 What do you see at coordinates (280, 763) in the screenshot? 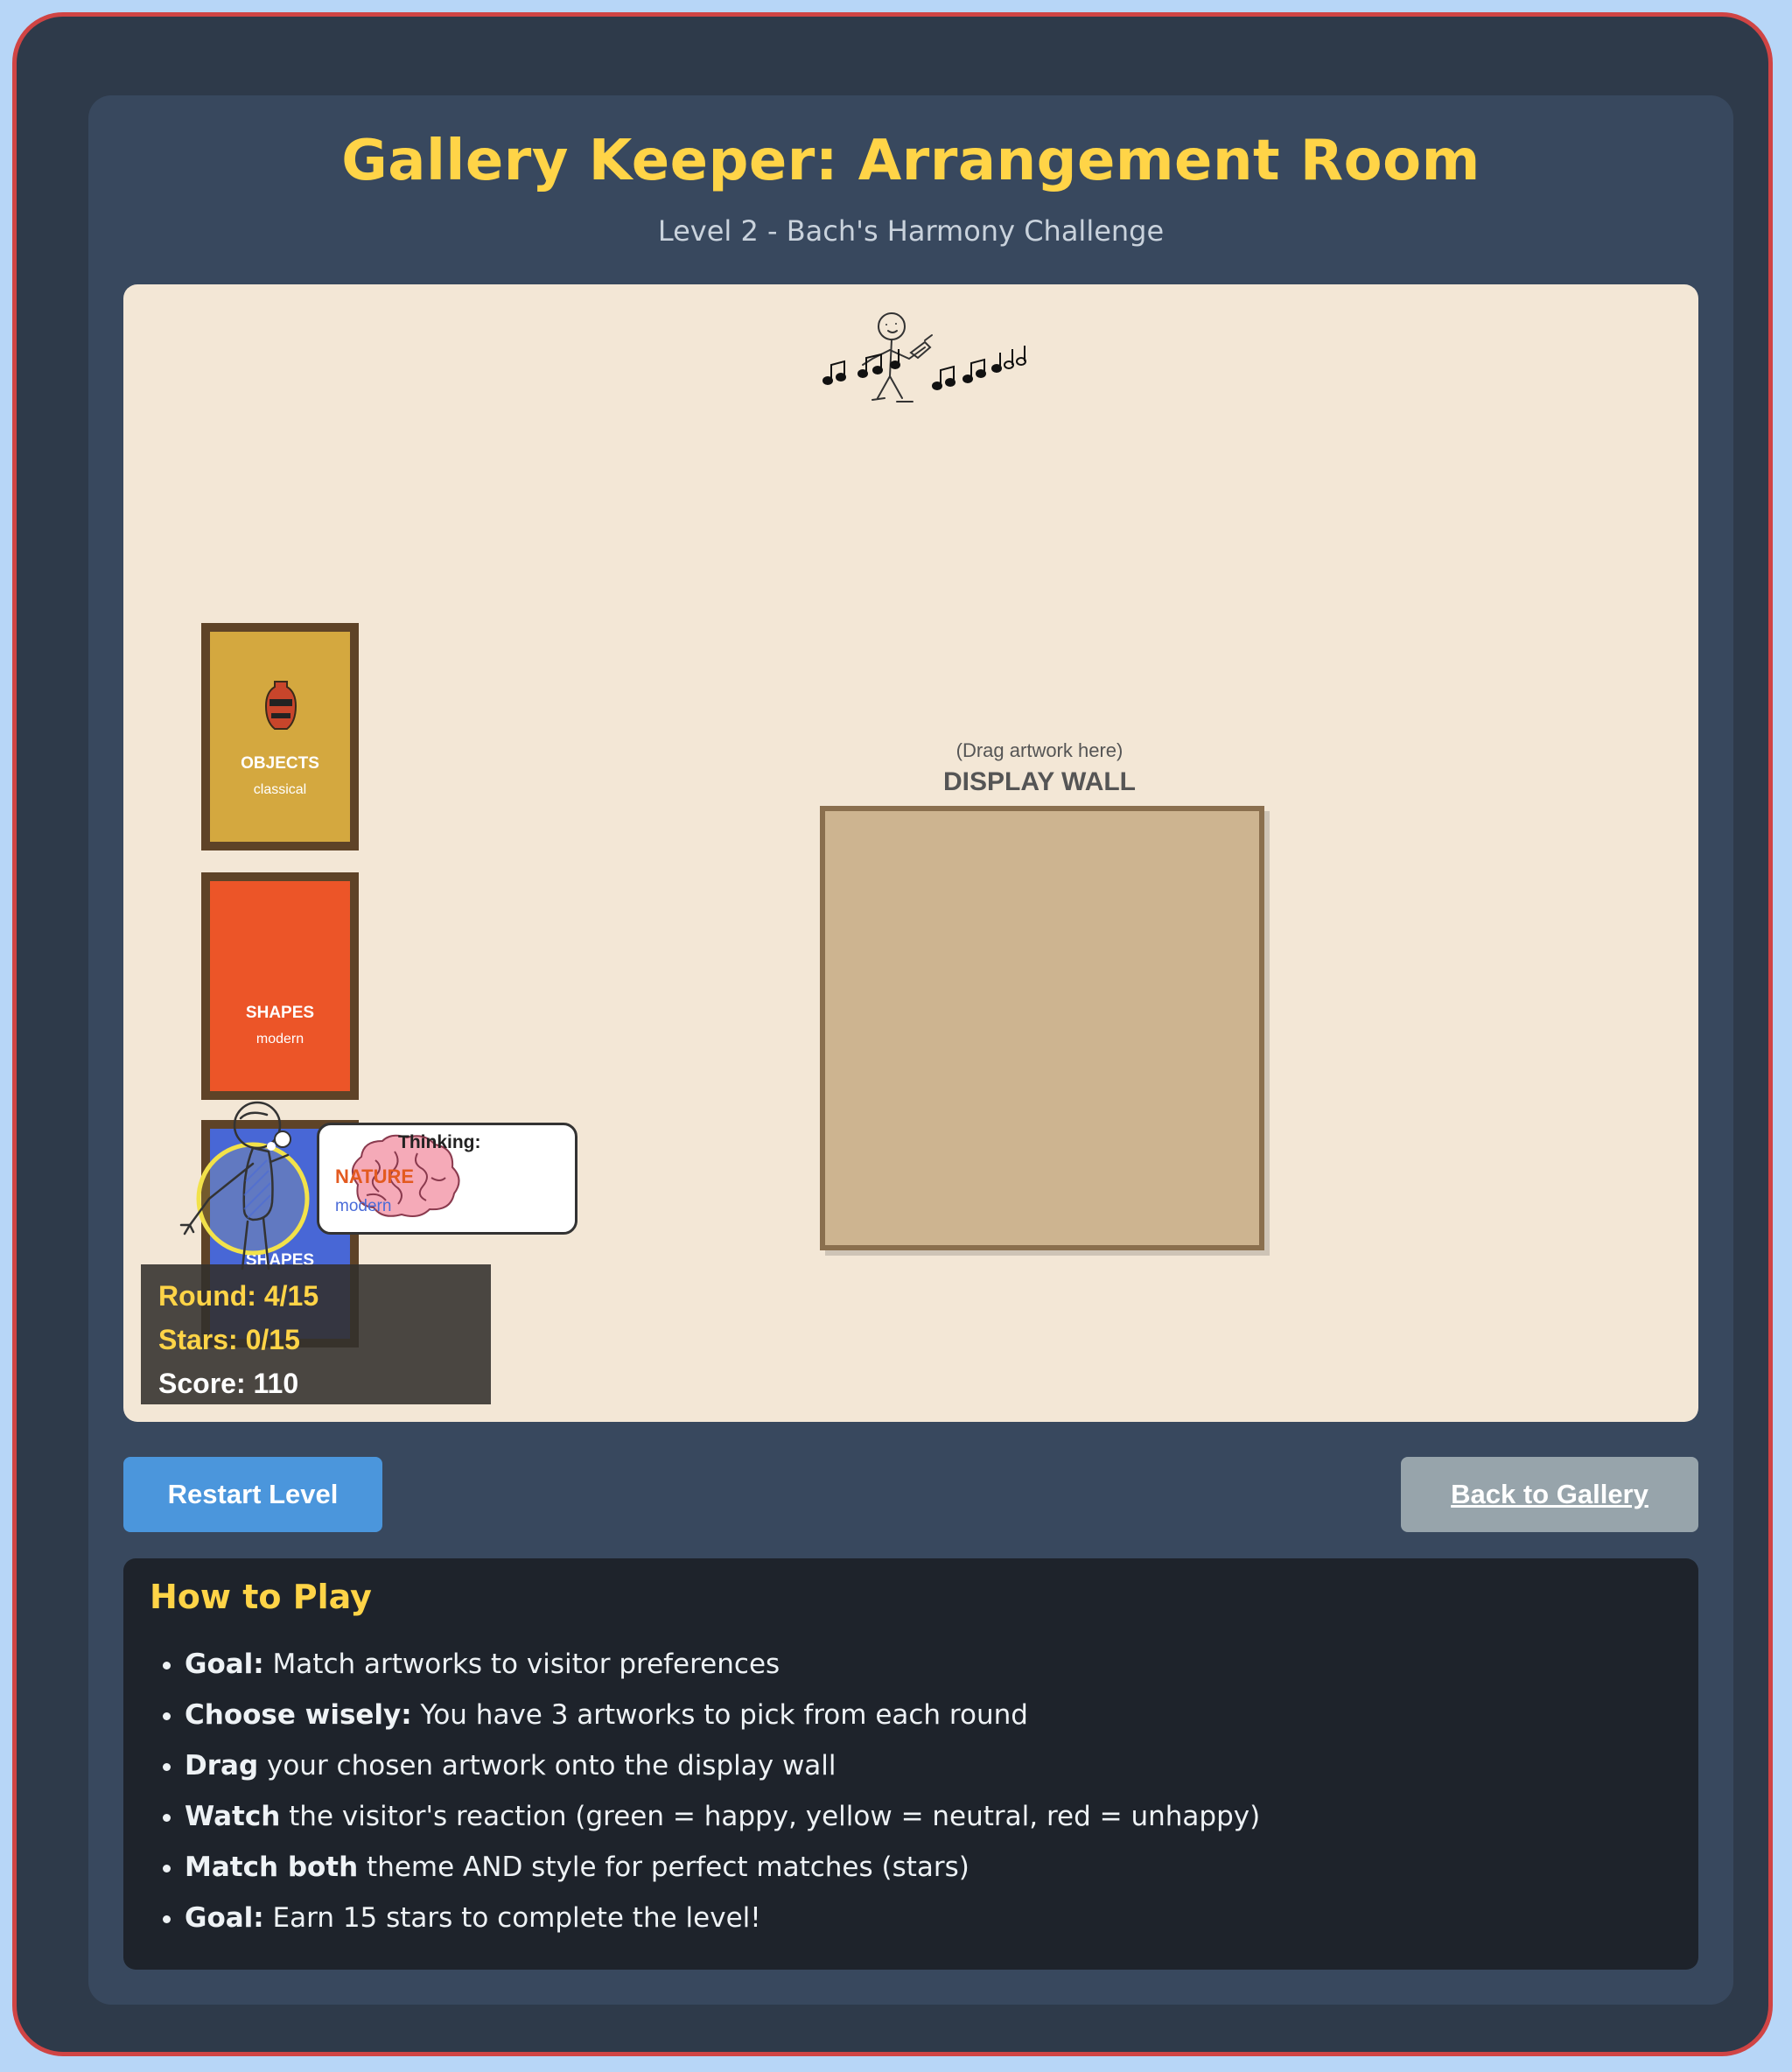
I see `artwork-theme-label: OBJECTS` at bounding box center [280, 763].